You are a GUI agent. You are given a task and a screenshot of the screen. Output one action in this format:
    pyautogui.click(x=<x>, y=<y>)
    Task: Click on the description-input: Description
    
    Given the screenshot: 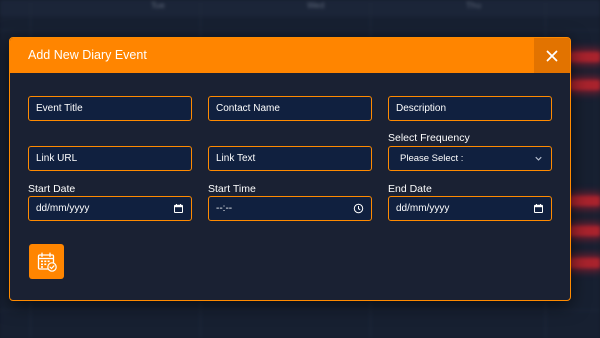 What is the action you would take?
    pyautogui.click(x=470, y=108)
    